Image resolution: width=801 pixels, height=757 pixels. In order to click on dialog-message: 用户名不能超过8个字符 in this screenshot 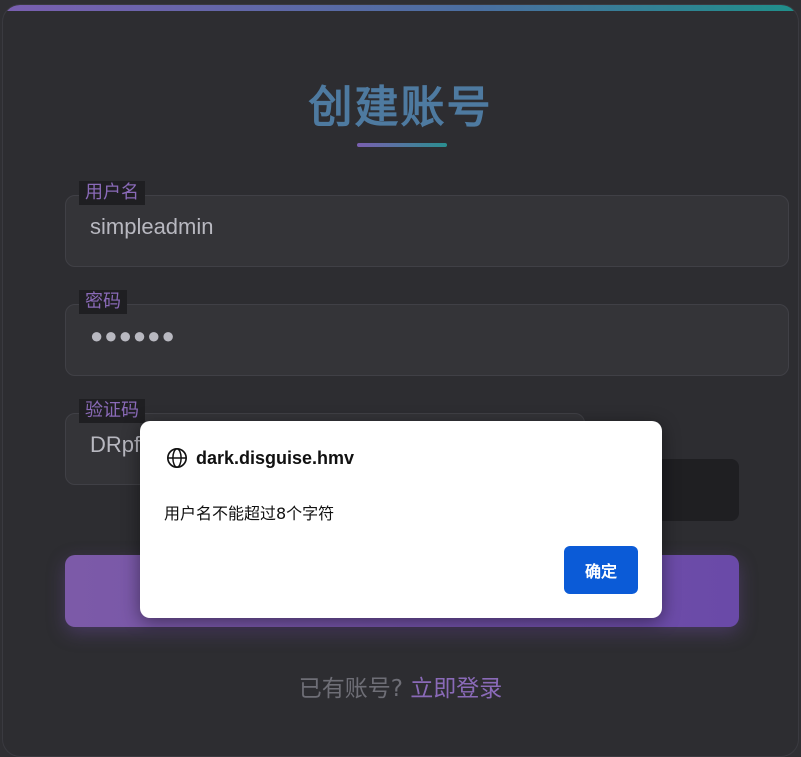, I will do `click(249, 513)`.